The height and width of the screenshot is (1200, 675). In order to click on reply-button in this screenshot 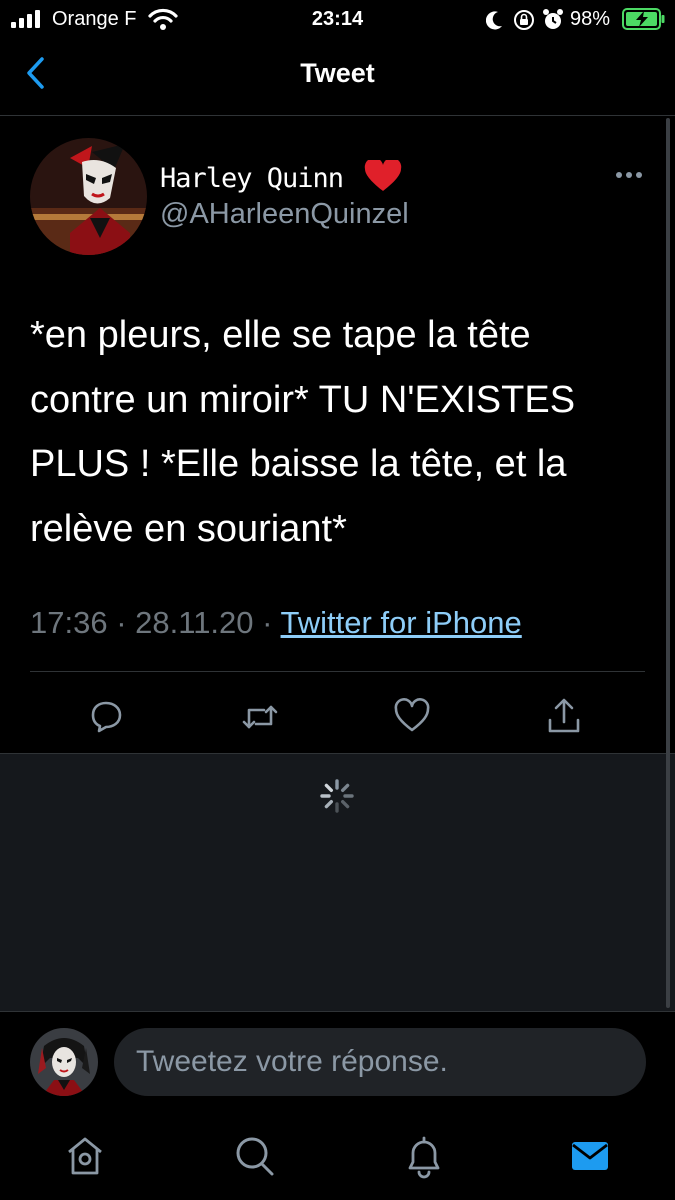, I will do `click(106, 717)`.